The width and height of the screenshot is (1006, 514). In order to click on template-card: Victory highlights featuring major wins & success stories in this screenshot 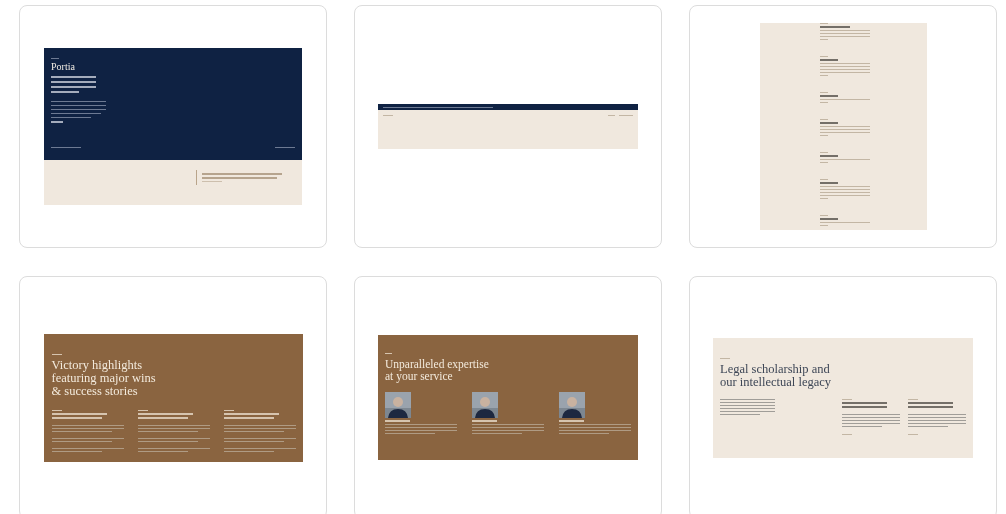, I will do `click(173, 395)`.